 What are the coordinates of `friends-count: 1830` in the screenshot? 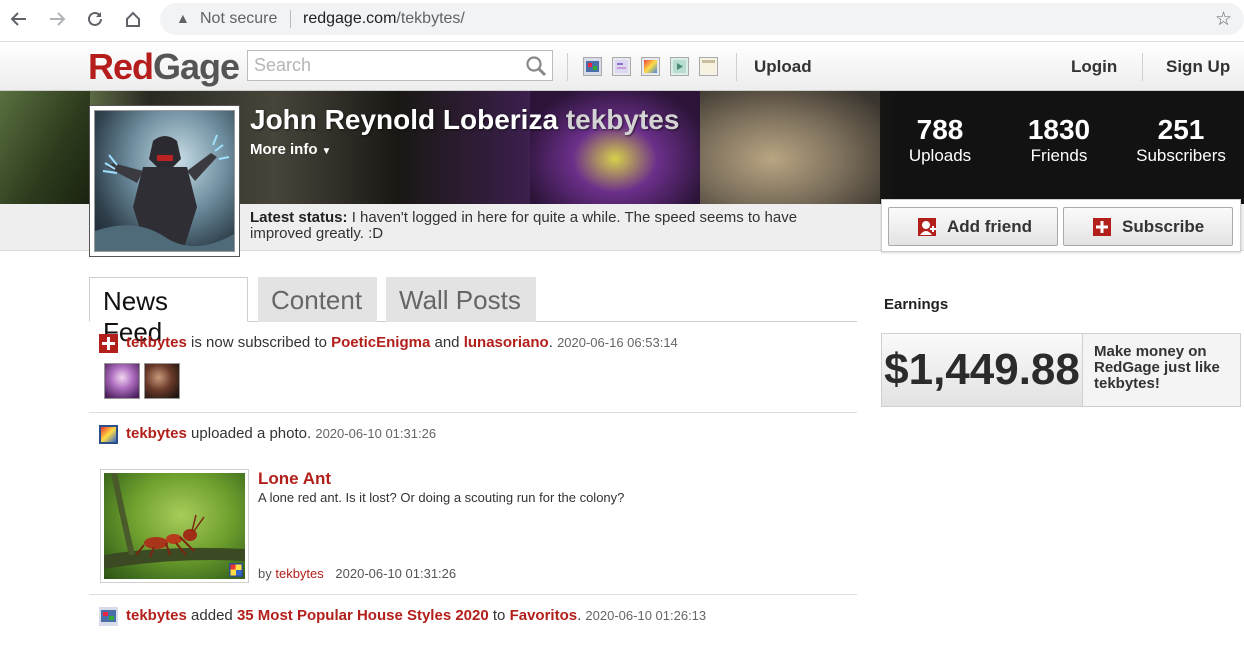 It's located at (1059, 129).